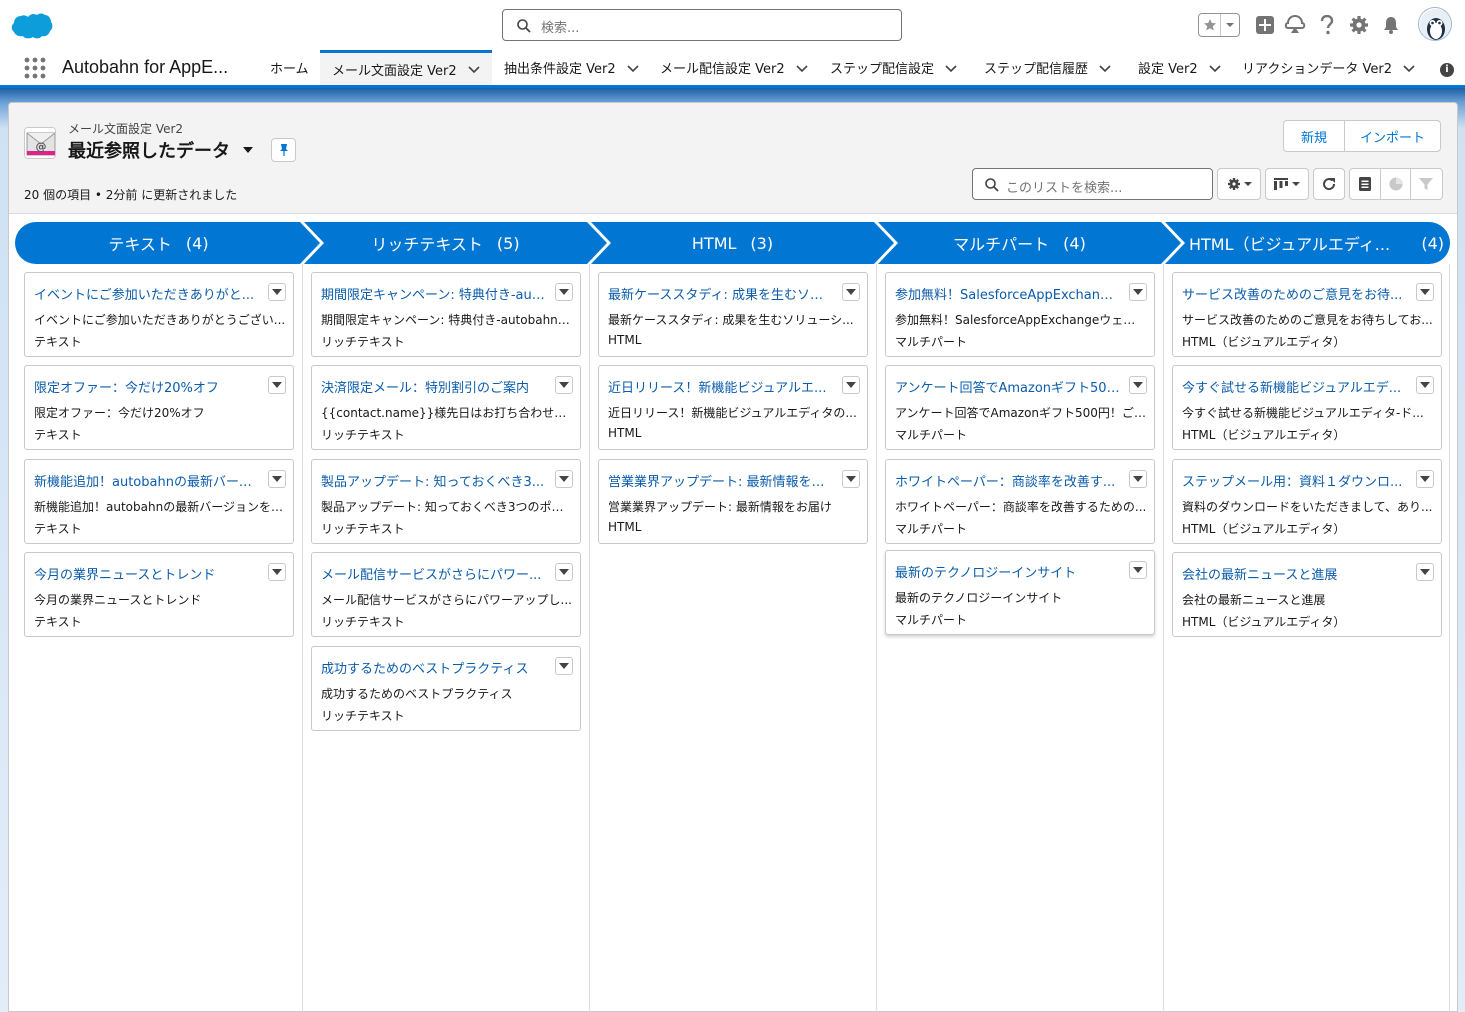 This screenshot has width=1465, height=1012. What do you see at coordinates (289, 67) in the screenshot?
I see `tab-home: ホーム` at bounding box center [289, 67].